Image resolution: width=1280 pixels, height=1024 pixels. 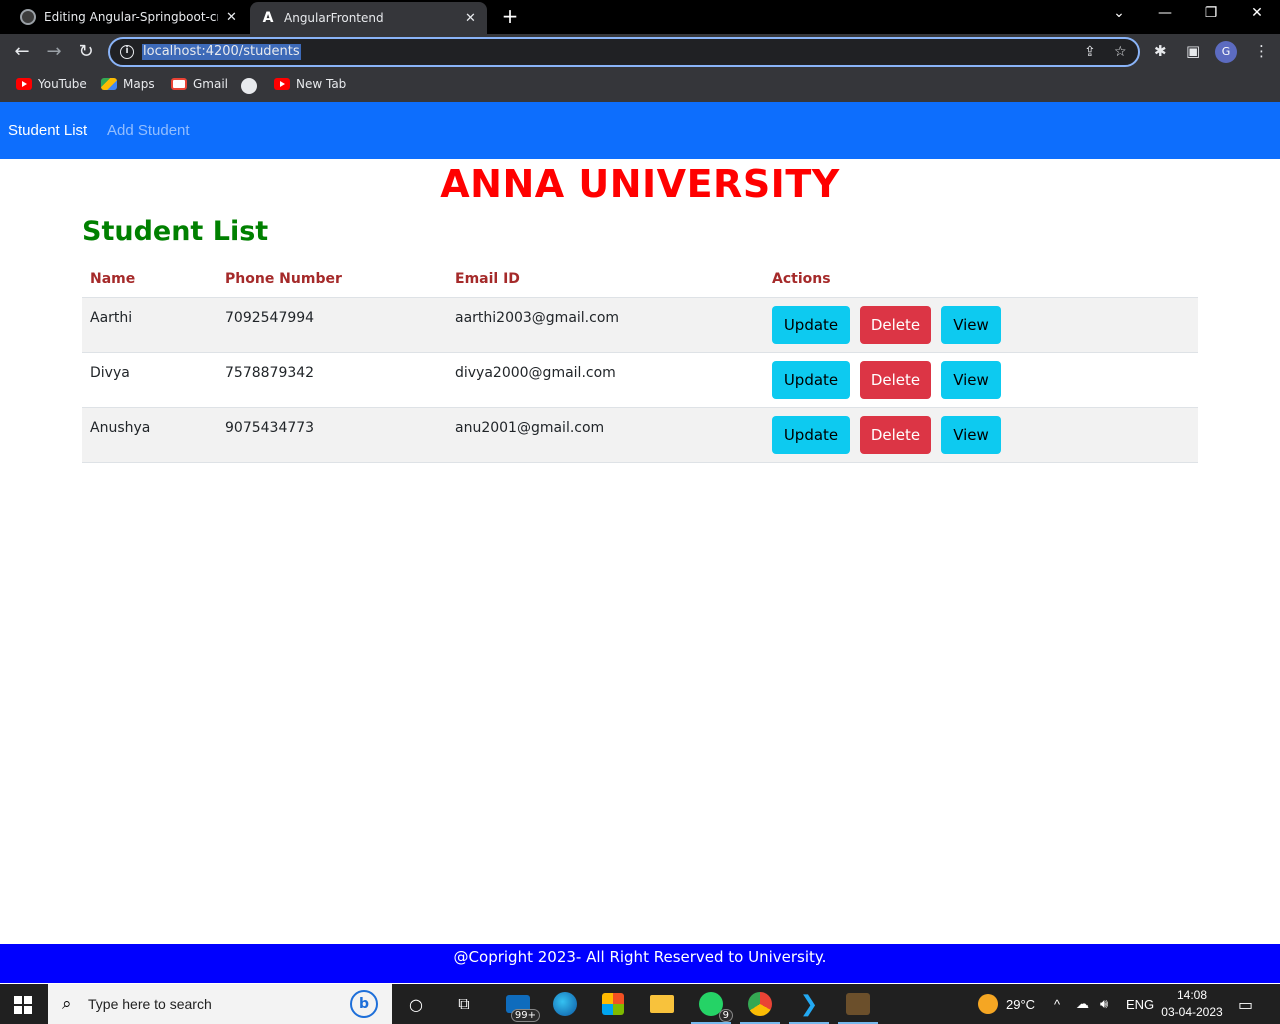 What do you see at coordinates (332, 380) in the screenshot?
I see `cell-phone: 7578879342` at bounding box center [332, 380].